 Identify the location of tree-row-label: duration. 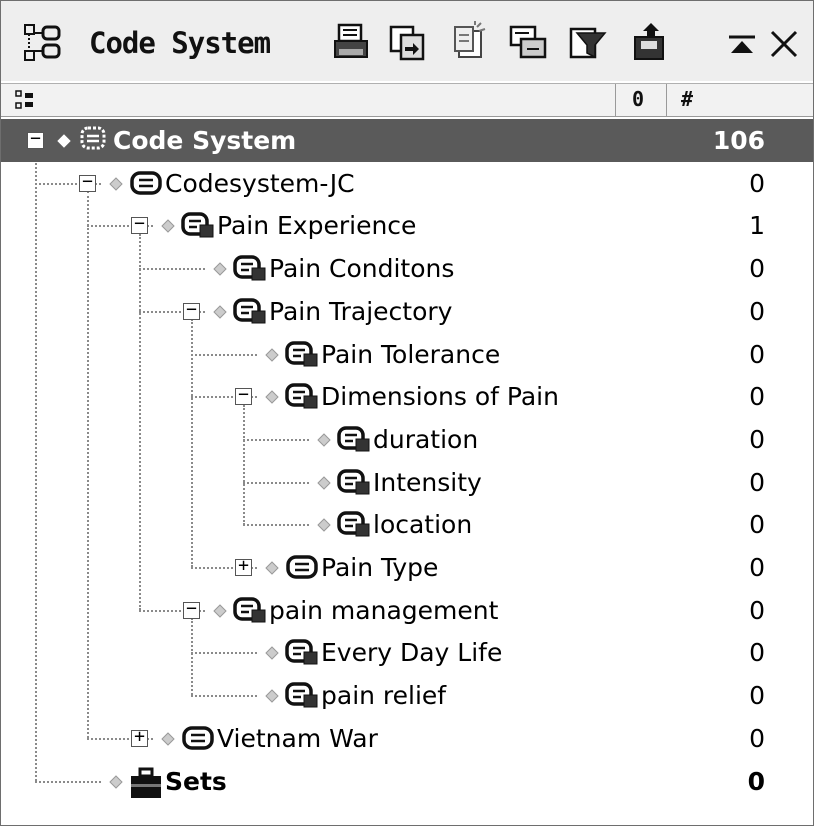
(426, 439).